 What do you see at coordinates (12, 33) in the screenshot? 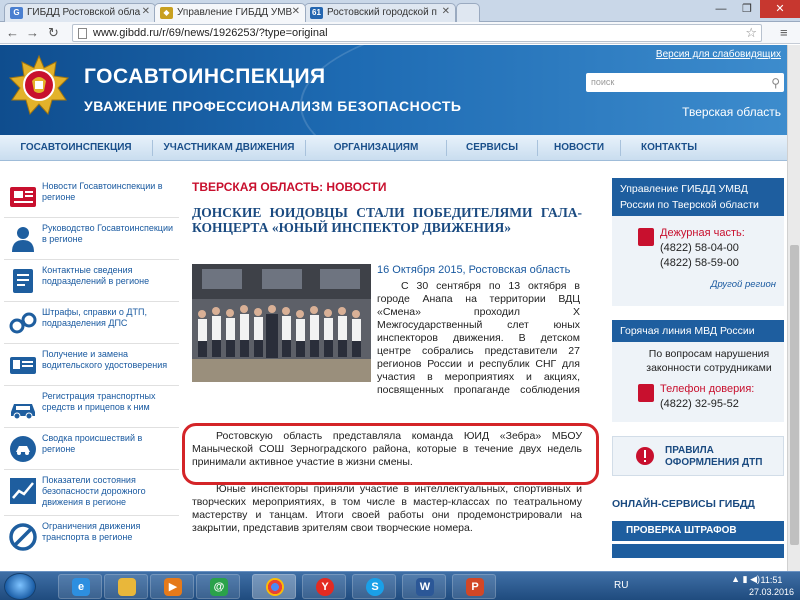
I see `back-icon: ←` at bounding box center [12, 33].